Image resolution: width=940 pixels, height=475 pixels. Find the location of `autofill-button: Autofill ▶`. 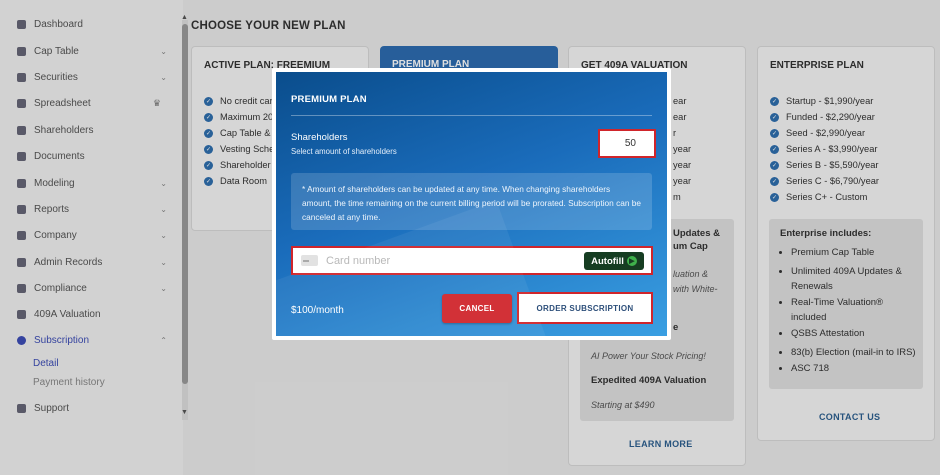

autofill-button: Autofill ▶ is located at coordinates (614, 261).